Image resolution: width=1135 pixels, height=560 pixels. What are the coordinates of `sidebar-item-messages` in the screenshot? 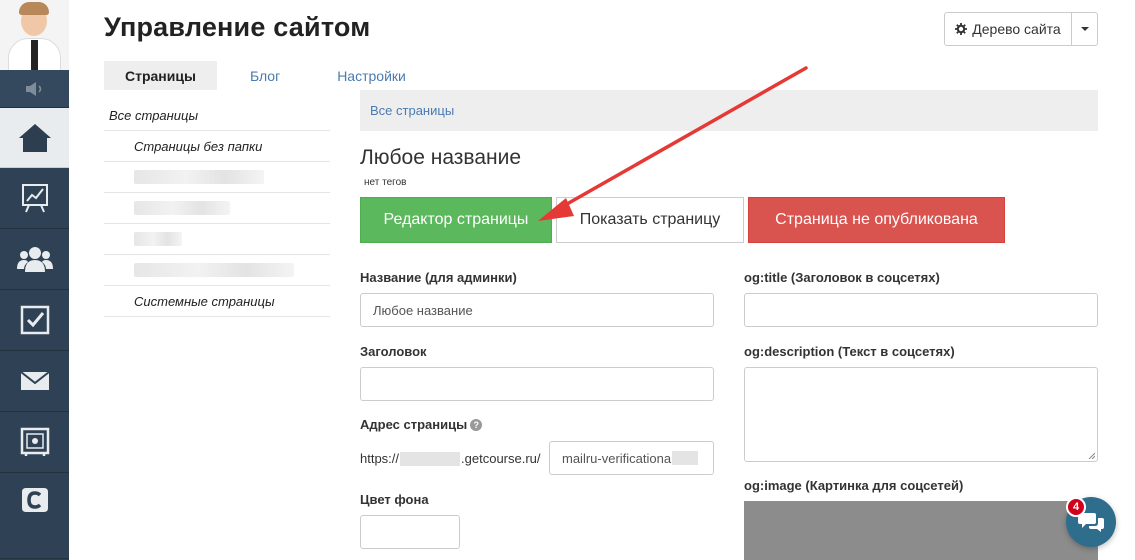 It's located at (34, 381).